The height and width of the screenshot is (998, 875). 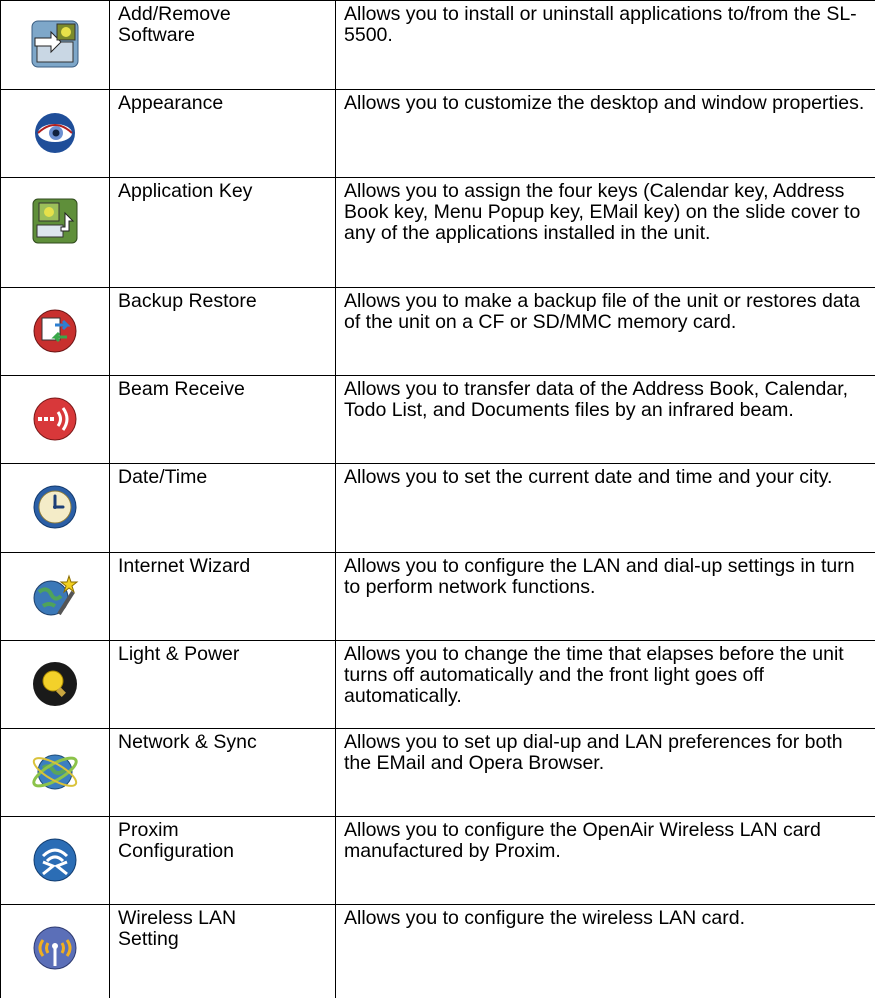 I want to click on internet-wizard-icon, so click(x=55, y=596).